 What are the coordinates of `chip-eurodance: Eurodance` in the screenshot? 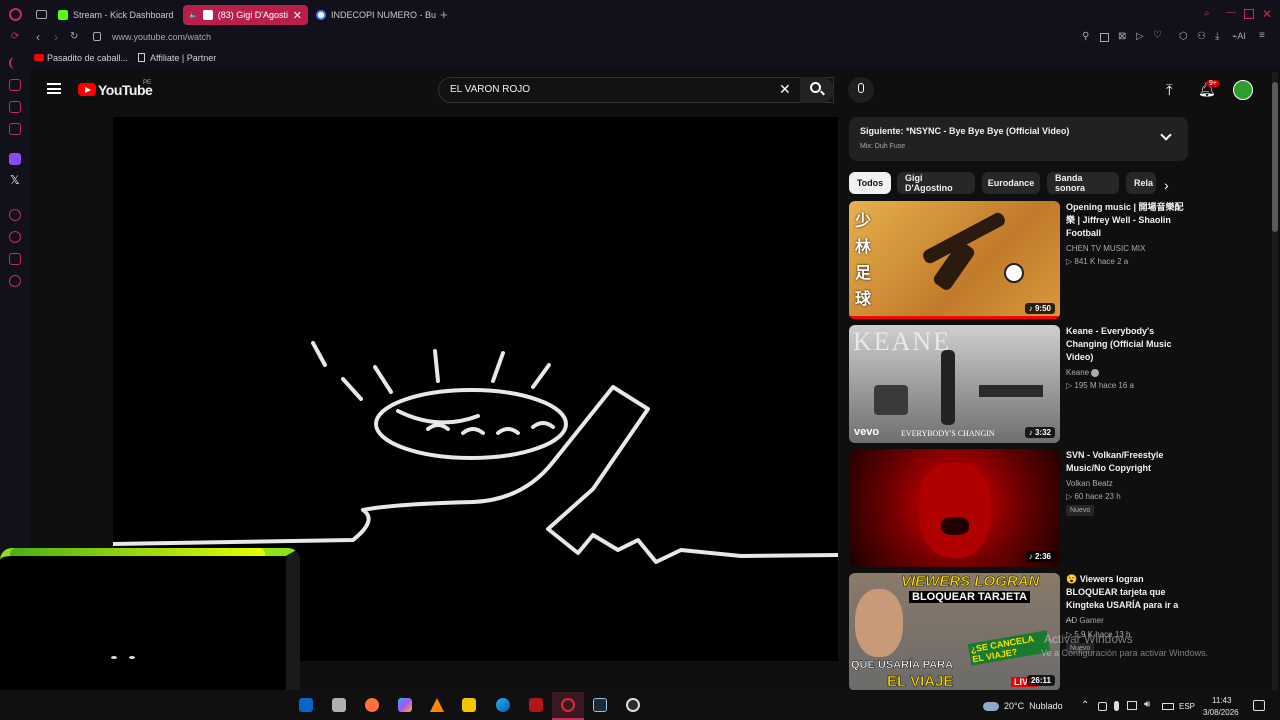 It's located at (1011, 183).